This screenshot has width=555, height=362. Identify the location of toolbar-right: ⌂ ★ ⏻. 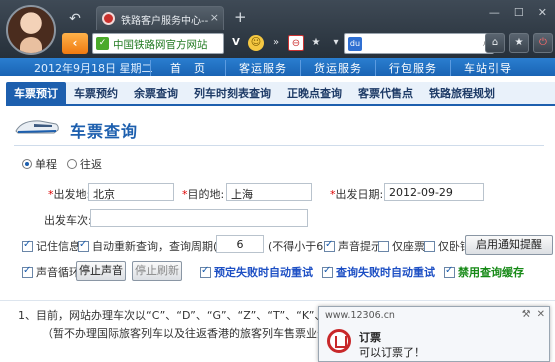
(519, 43).